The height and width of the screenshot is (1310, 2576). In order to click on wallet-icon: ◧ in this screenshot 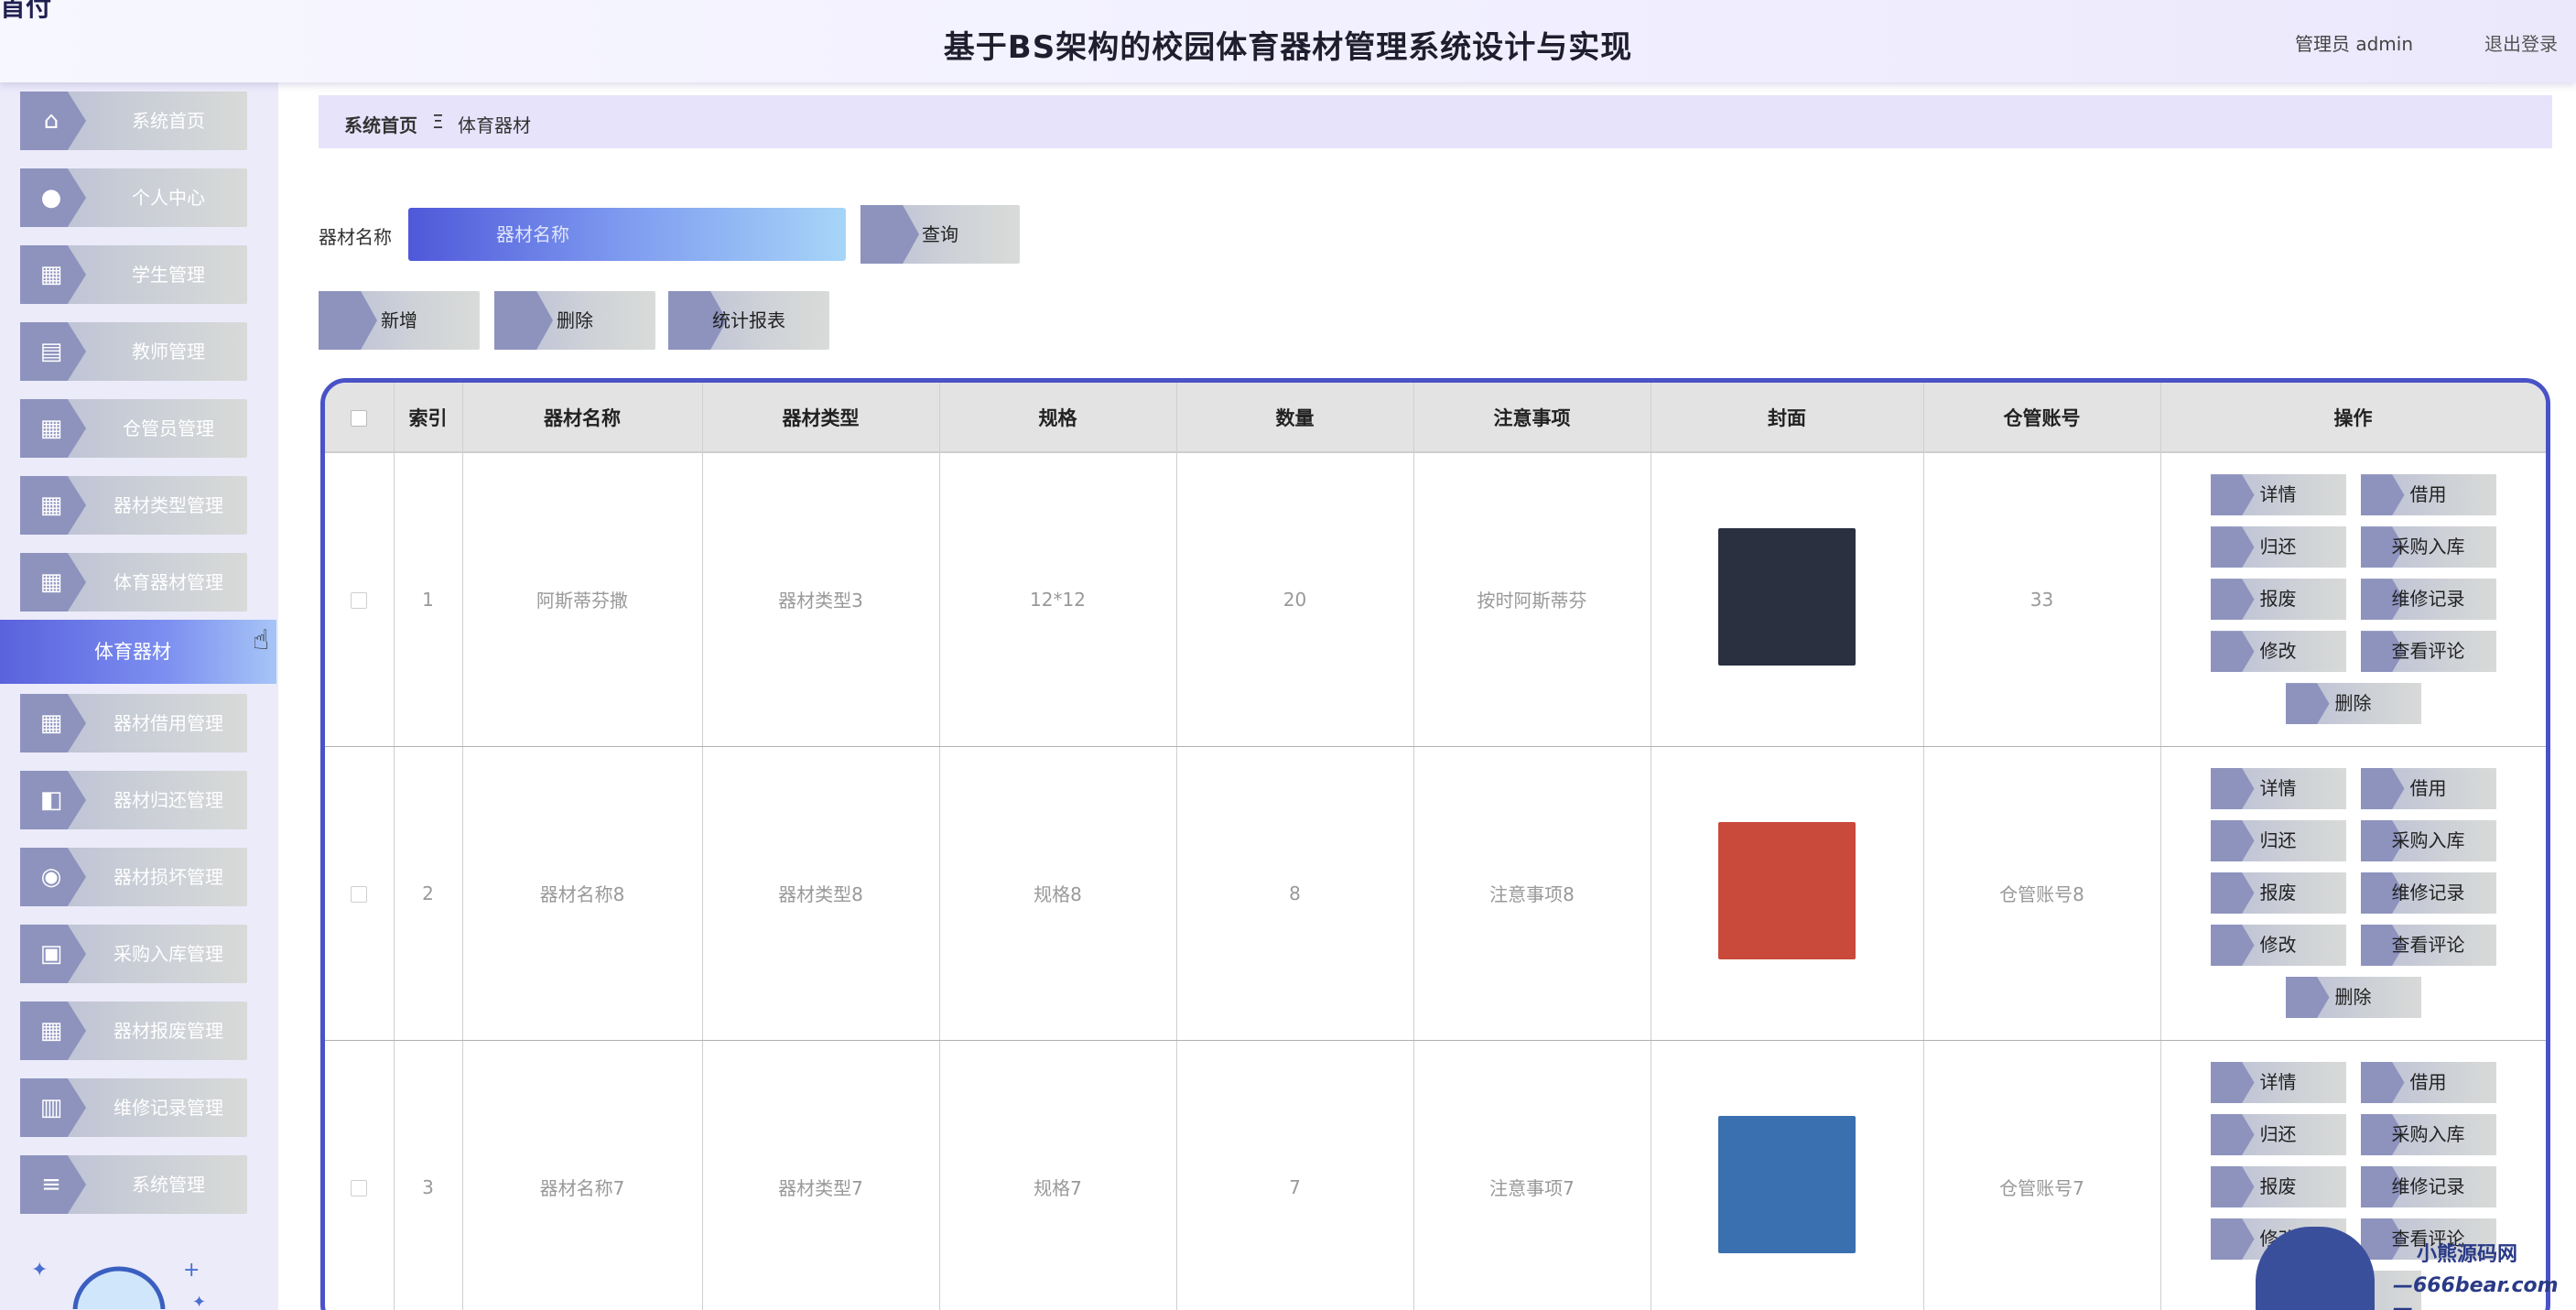, I will do `click(51, 800)`.